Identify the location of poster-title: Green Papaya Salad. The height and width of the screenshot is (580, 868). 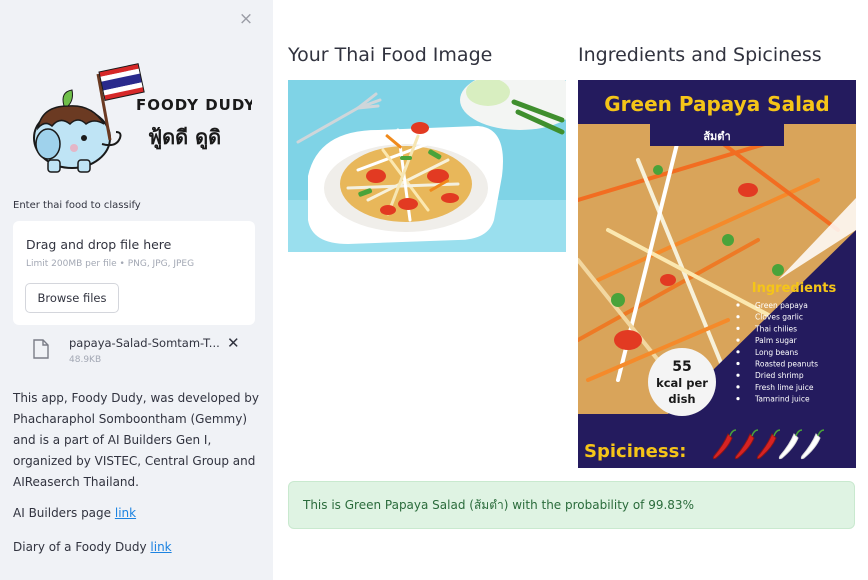
(717, 104).